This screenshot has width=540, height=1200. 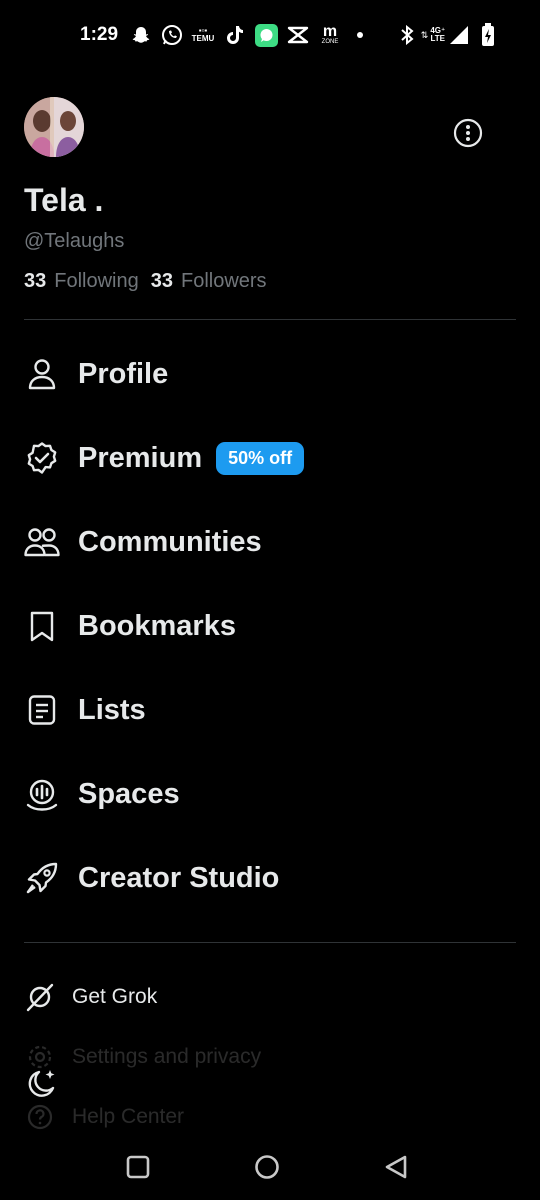 I want to click on home-icon, so click(x=267, y=1167).